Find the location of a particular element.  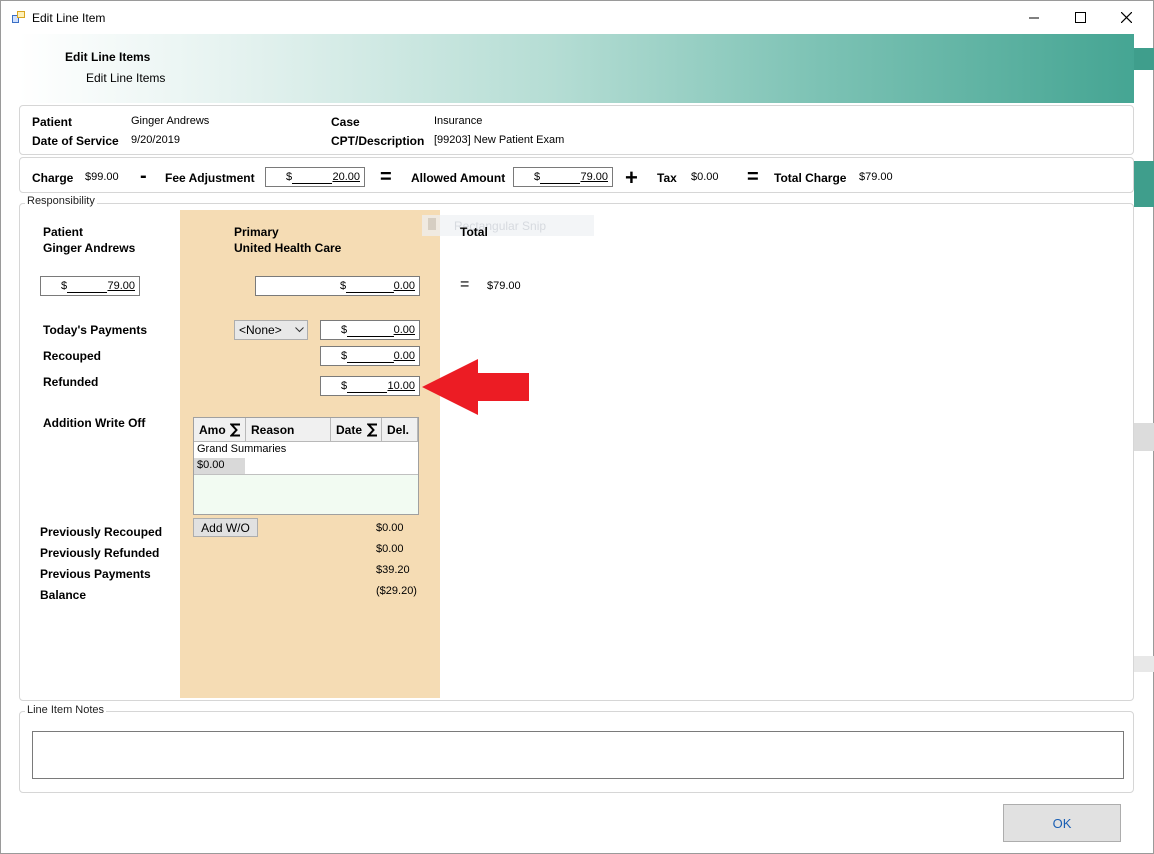

title-bar: Edit Line Item is located at coordinates (577, 17).